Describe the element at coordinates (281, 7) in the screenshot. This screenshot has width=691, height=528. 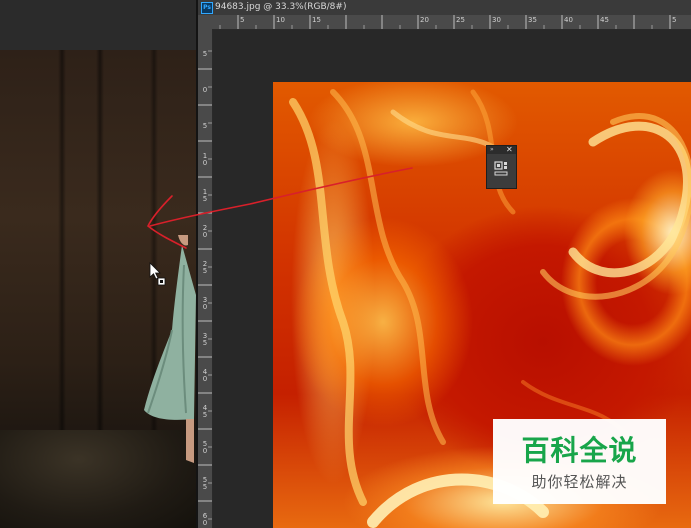
I see `document-title: 94683.jpg @ 33.3%(RGB/8#)` at that location.